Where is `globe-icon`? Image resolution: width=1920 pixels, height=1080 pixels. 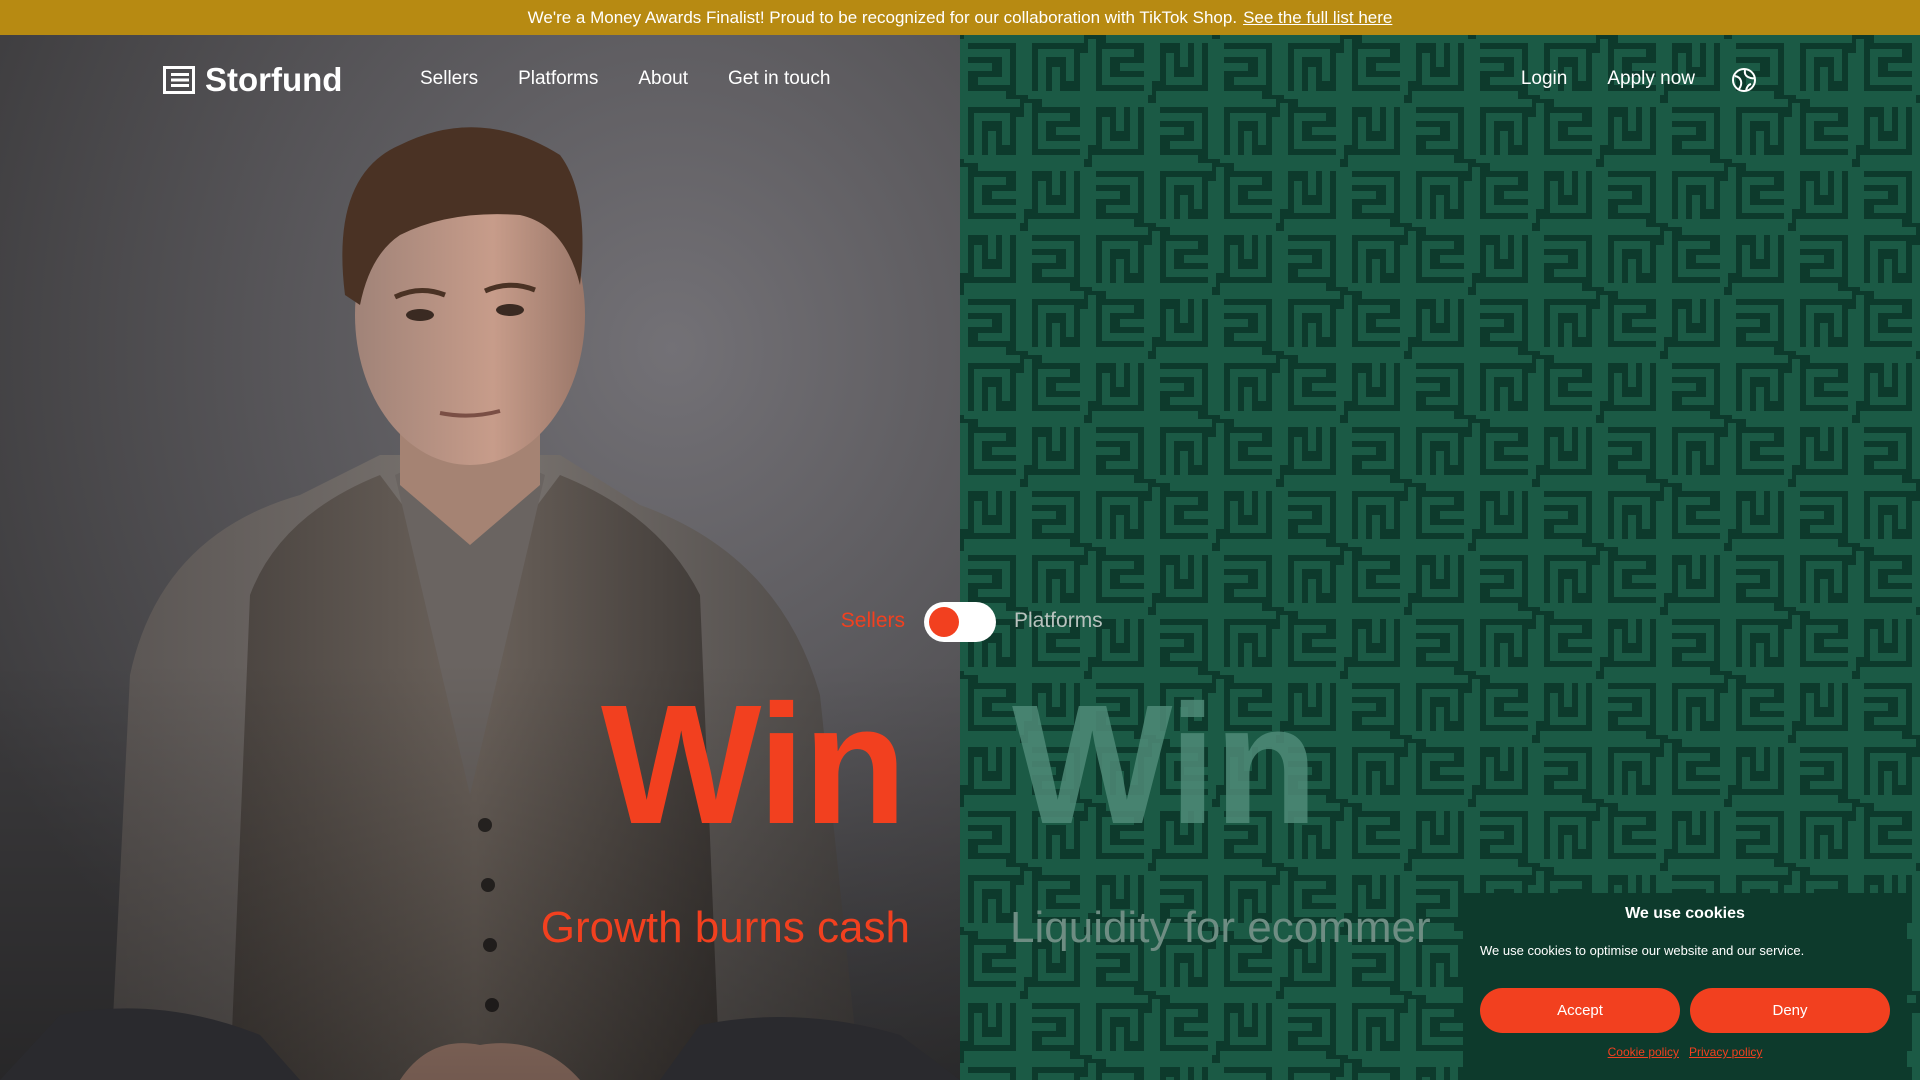
globe-icon is located at coordinates (1744, 80).